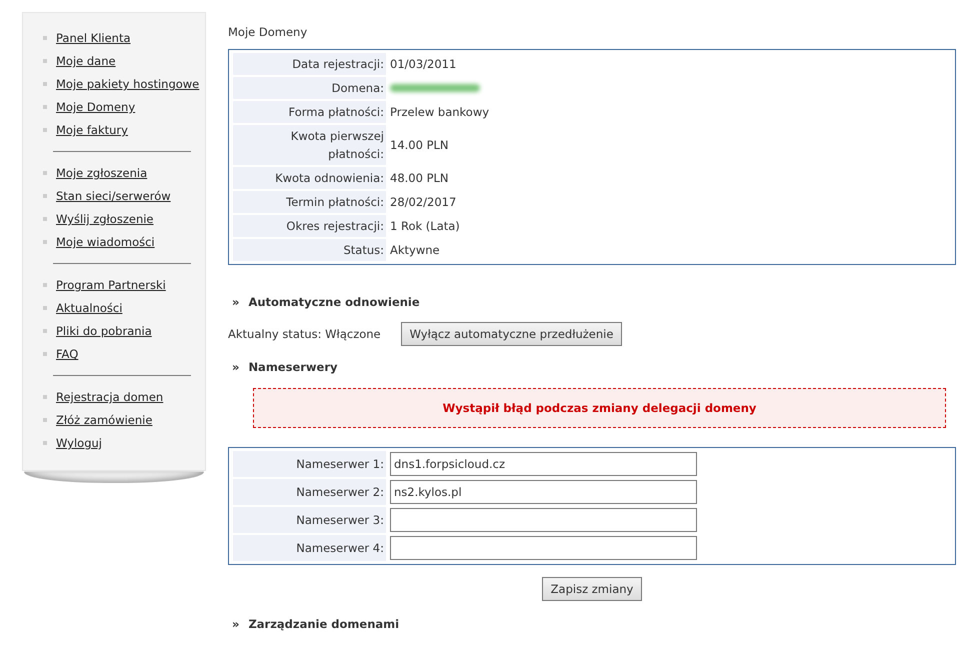 The height and width of the screenshot is (656, 974). What do you see at coordinates (309, 464) in the screenshot?
I see `nameserver-label: Nameserwer 1:` at bounding box center [309, 464].